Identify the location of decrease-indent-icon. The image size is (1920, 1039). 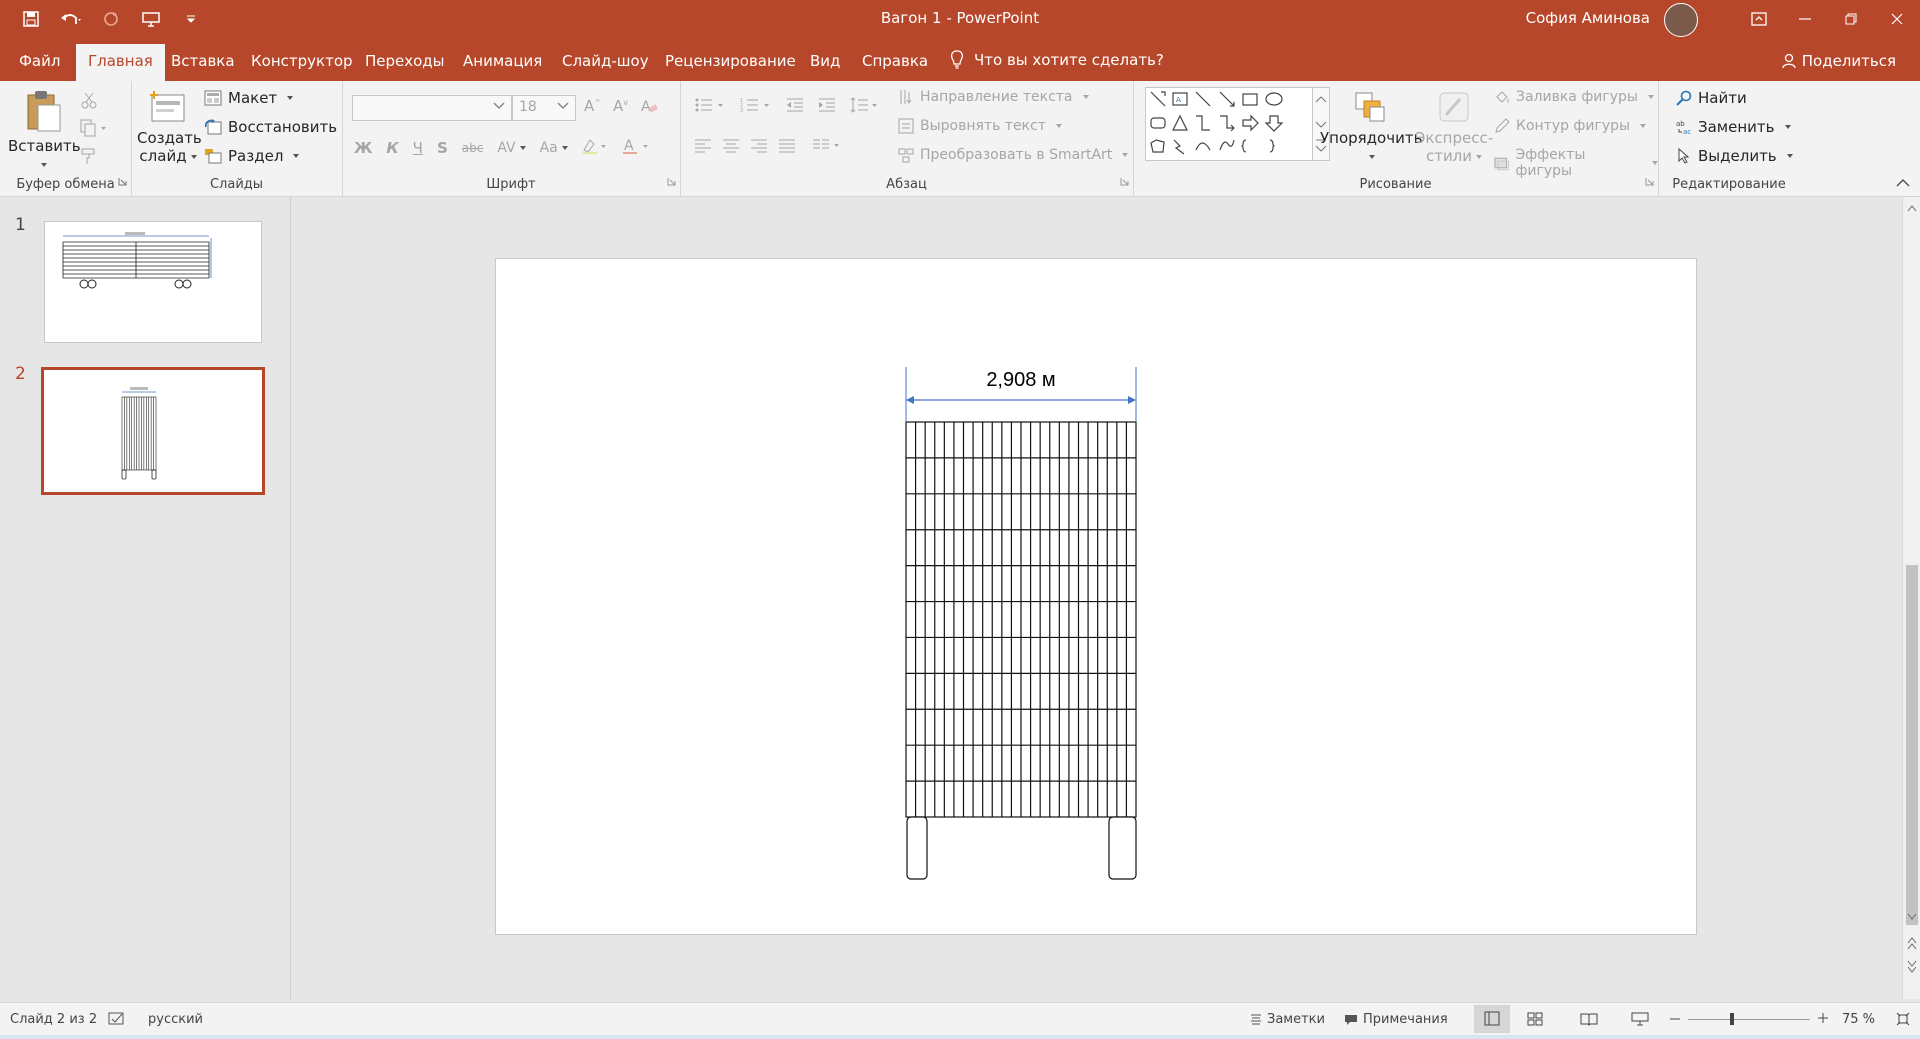
(795, 107).